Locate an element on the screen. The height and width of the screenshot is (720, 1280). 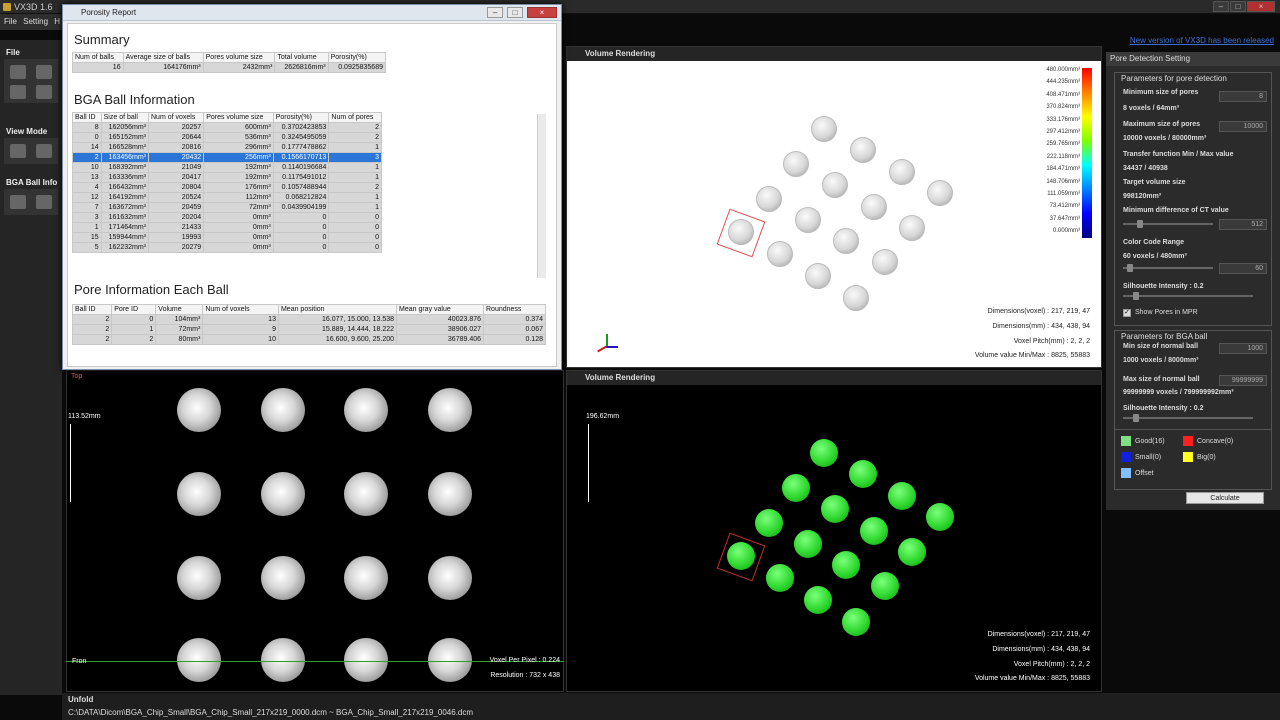
concave-swatch is located at coordinates (1188, 441).